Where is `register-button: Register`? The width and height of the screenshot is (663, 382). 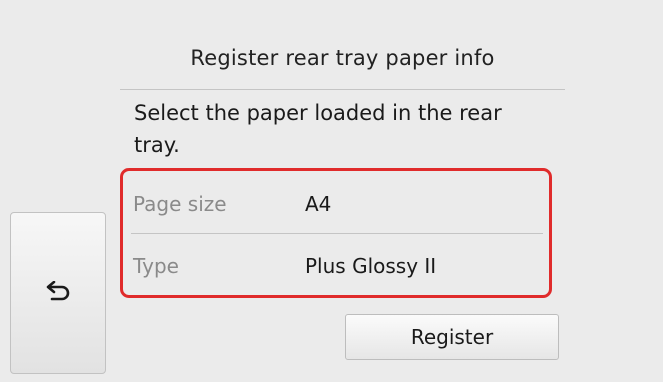 register-button: Register is located at coordinates (452, 337).